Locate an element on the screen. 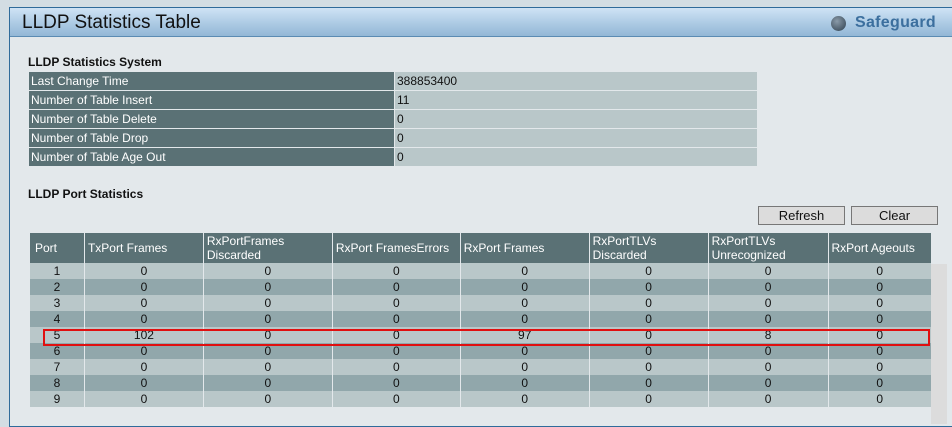  column-header: RxPort Ageouts is located at coordinates (879, 248).